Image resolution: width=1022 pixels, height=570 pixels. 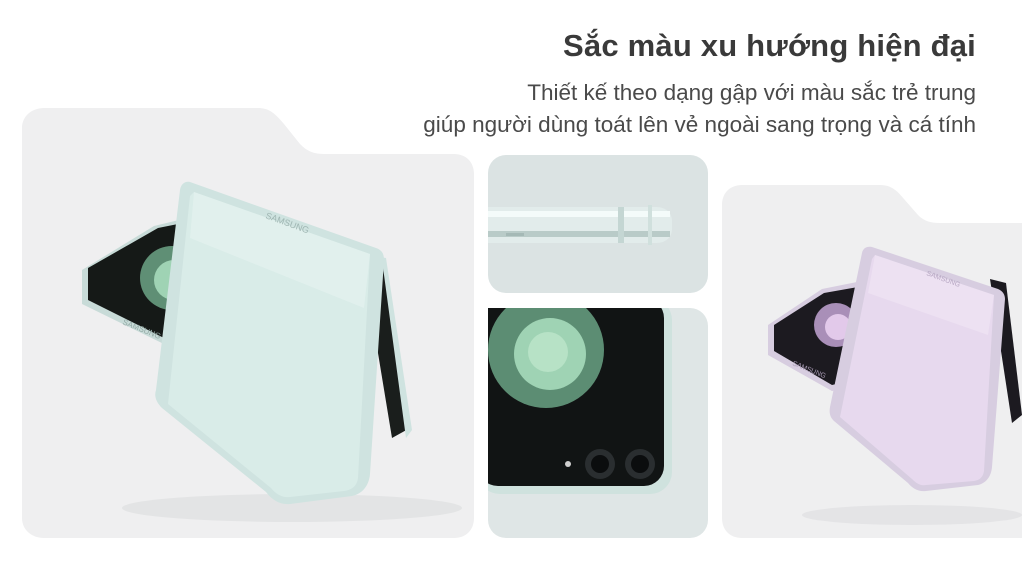 What do you see at coordinates (769, 45) in the screenshot?
I see `section-title: Sắc màu xu hướng hiện đại` at bounding box center [769, 45].